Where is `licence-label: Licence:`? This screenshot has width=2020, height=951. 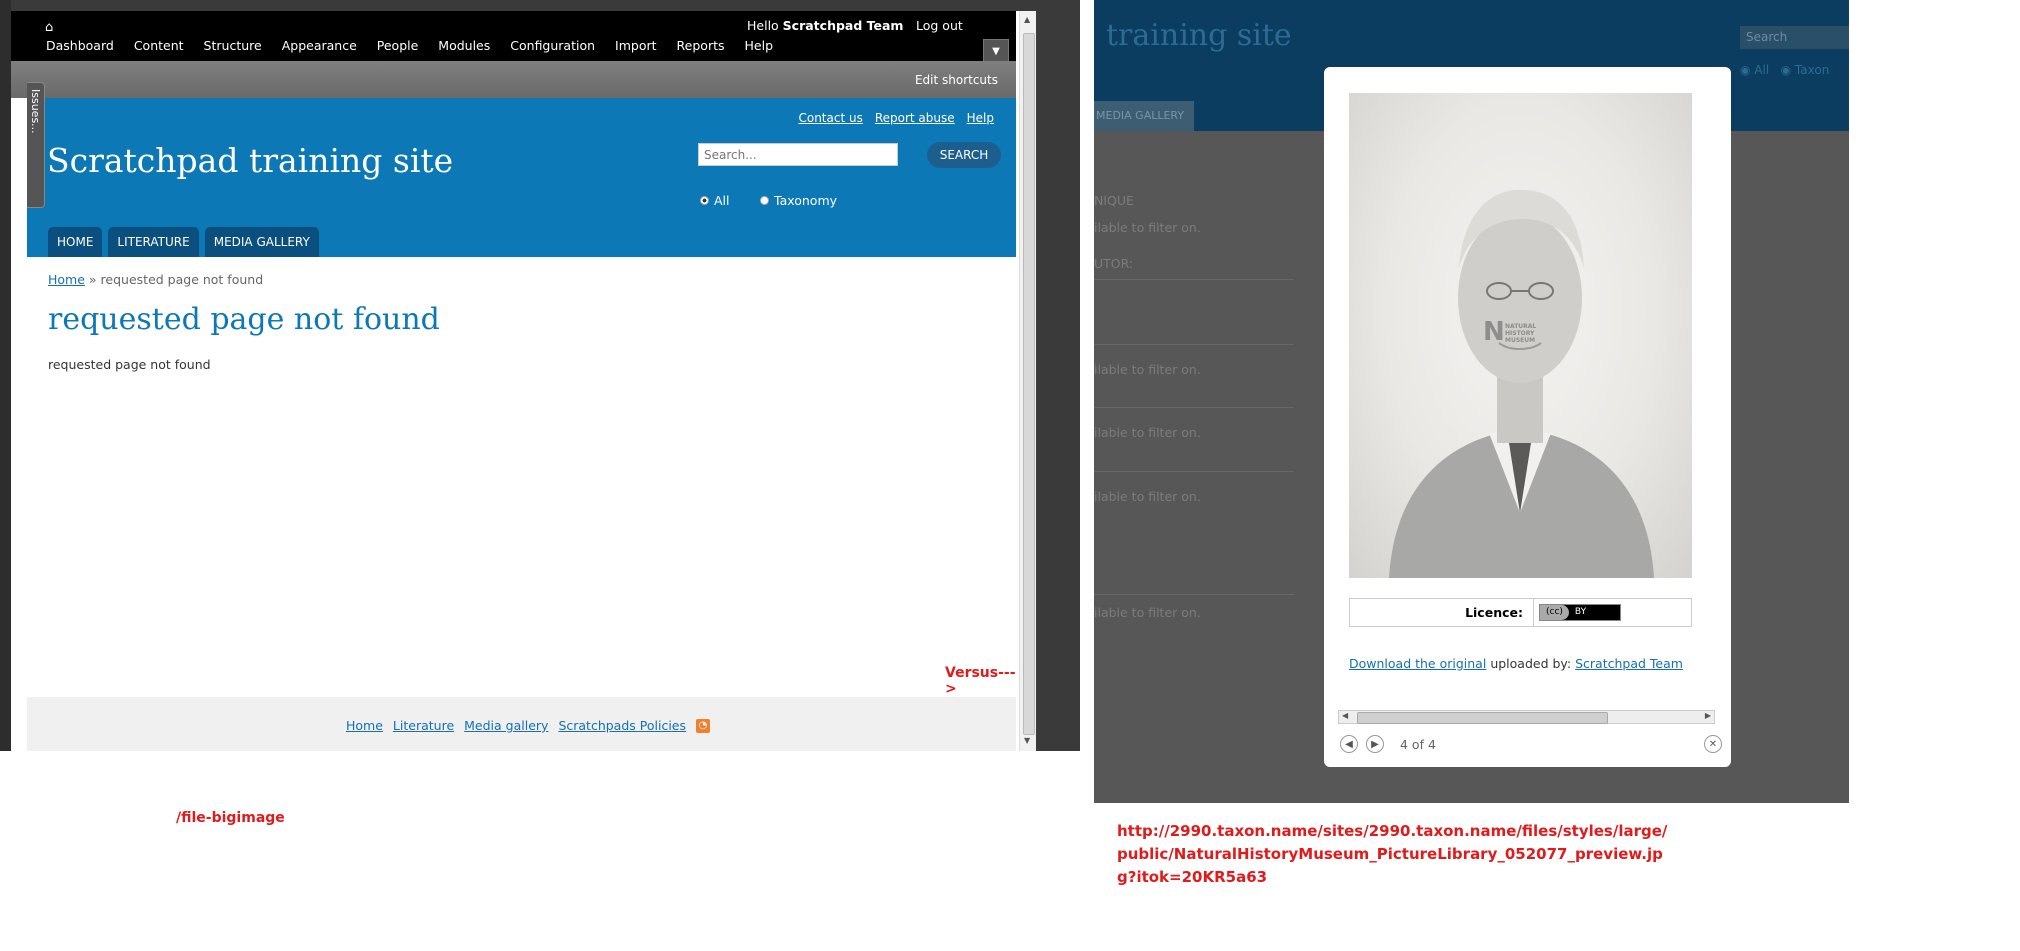
licence-label: Licence: is located at coordinates (1442, 612).